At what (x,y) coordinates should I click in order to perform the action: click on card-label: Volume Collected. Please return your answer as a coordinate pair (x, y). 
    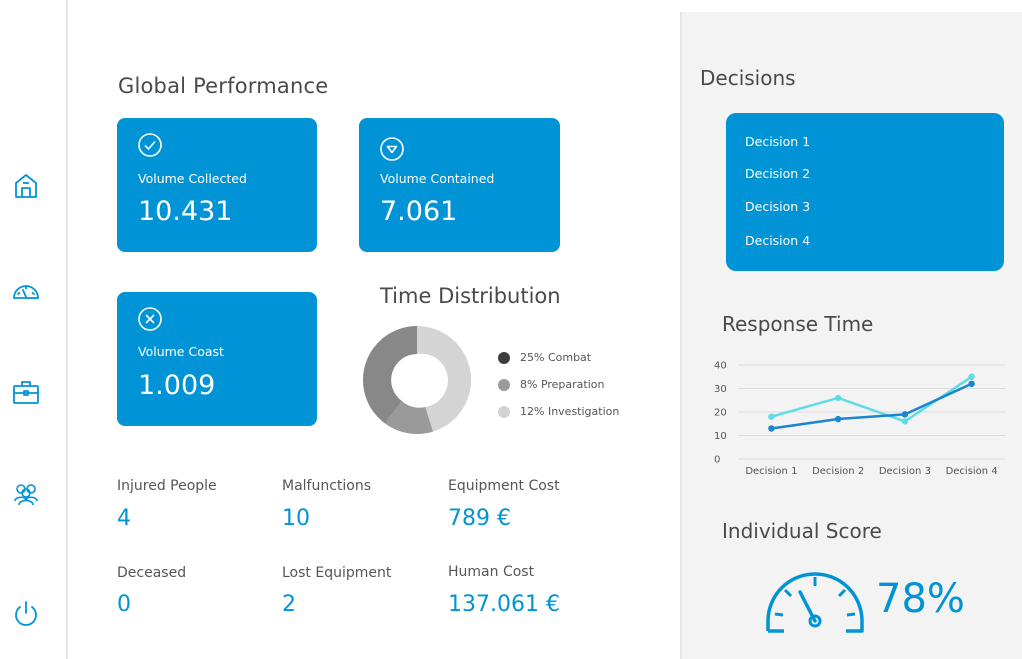
    Looking at the image, I should click on (192, 178).